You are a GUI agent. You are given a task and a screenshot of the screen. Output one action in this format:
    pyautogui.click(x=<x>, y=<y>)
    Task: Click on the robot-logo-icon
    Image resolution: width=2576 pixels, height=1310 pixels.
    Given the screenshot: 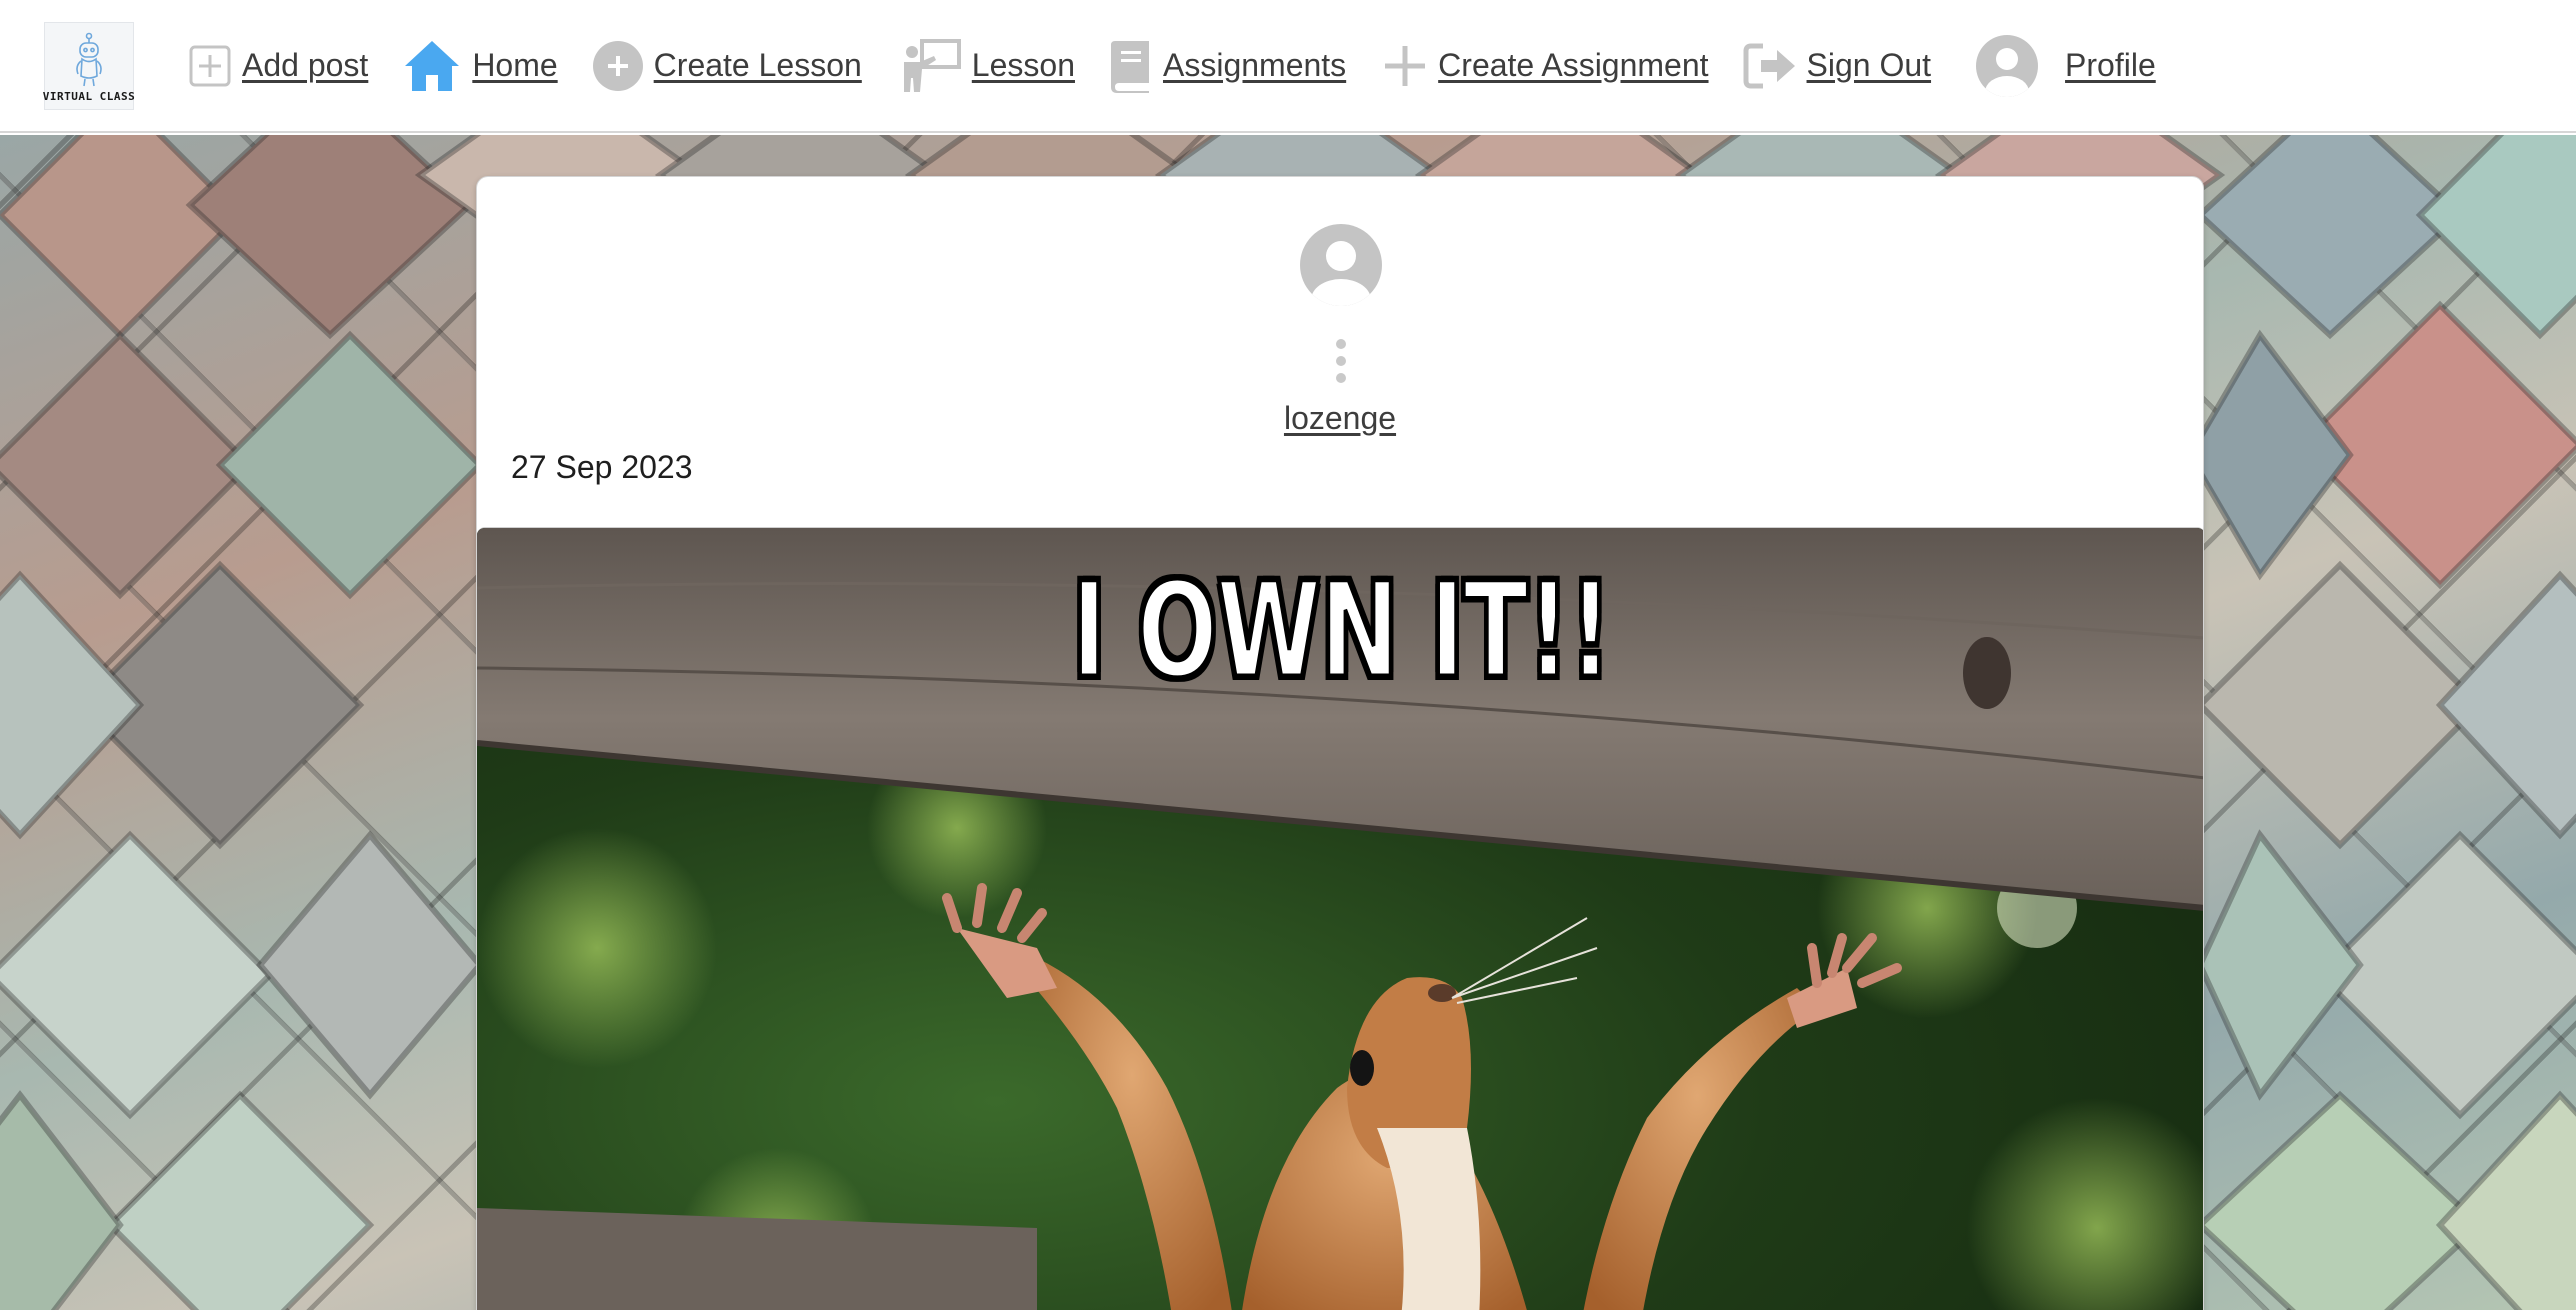 What is the action you would take?
    pyautogui.click(x=89, y=59)
    